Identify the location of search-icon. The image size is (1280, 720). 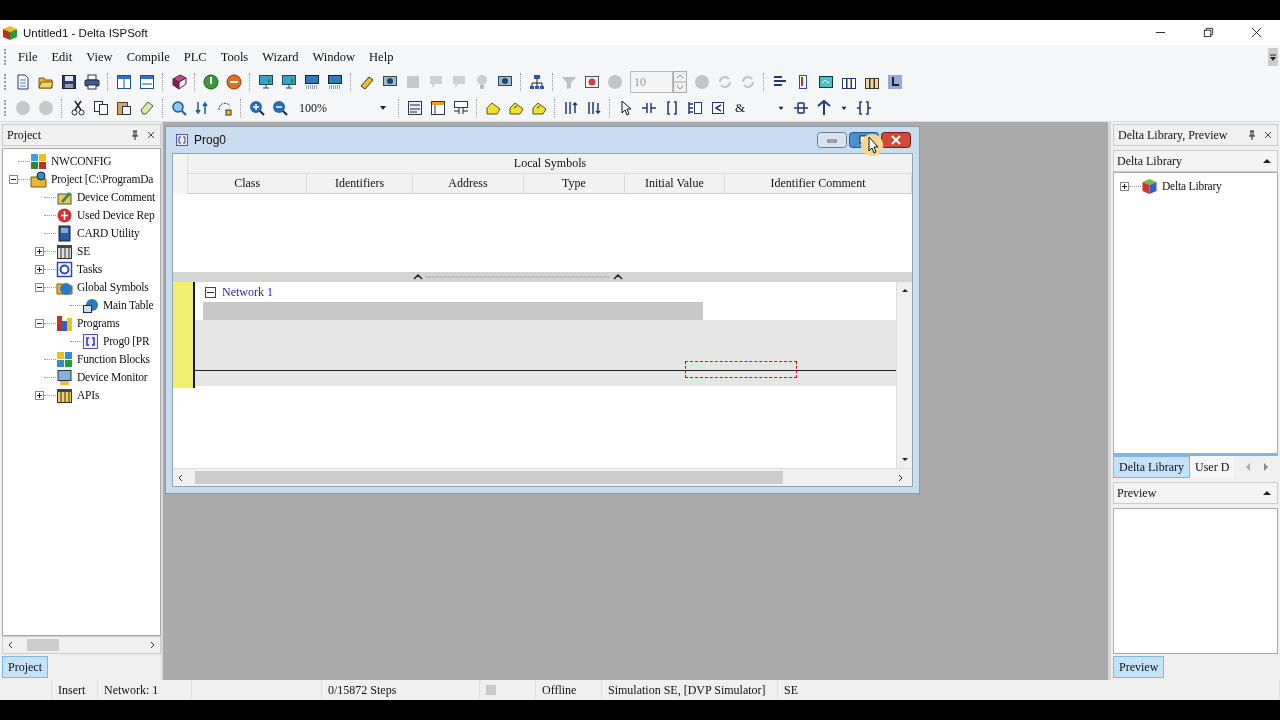
(179, 108).